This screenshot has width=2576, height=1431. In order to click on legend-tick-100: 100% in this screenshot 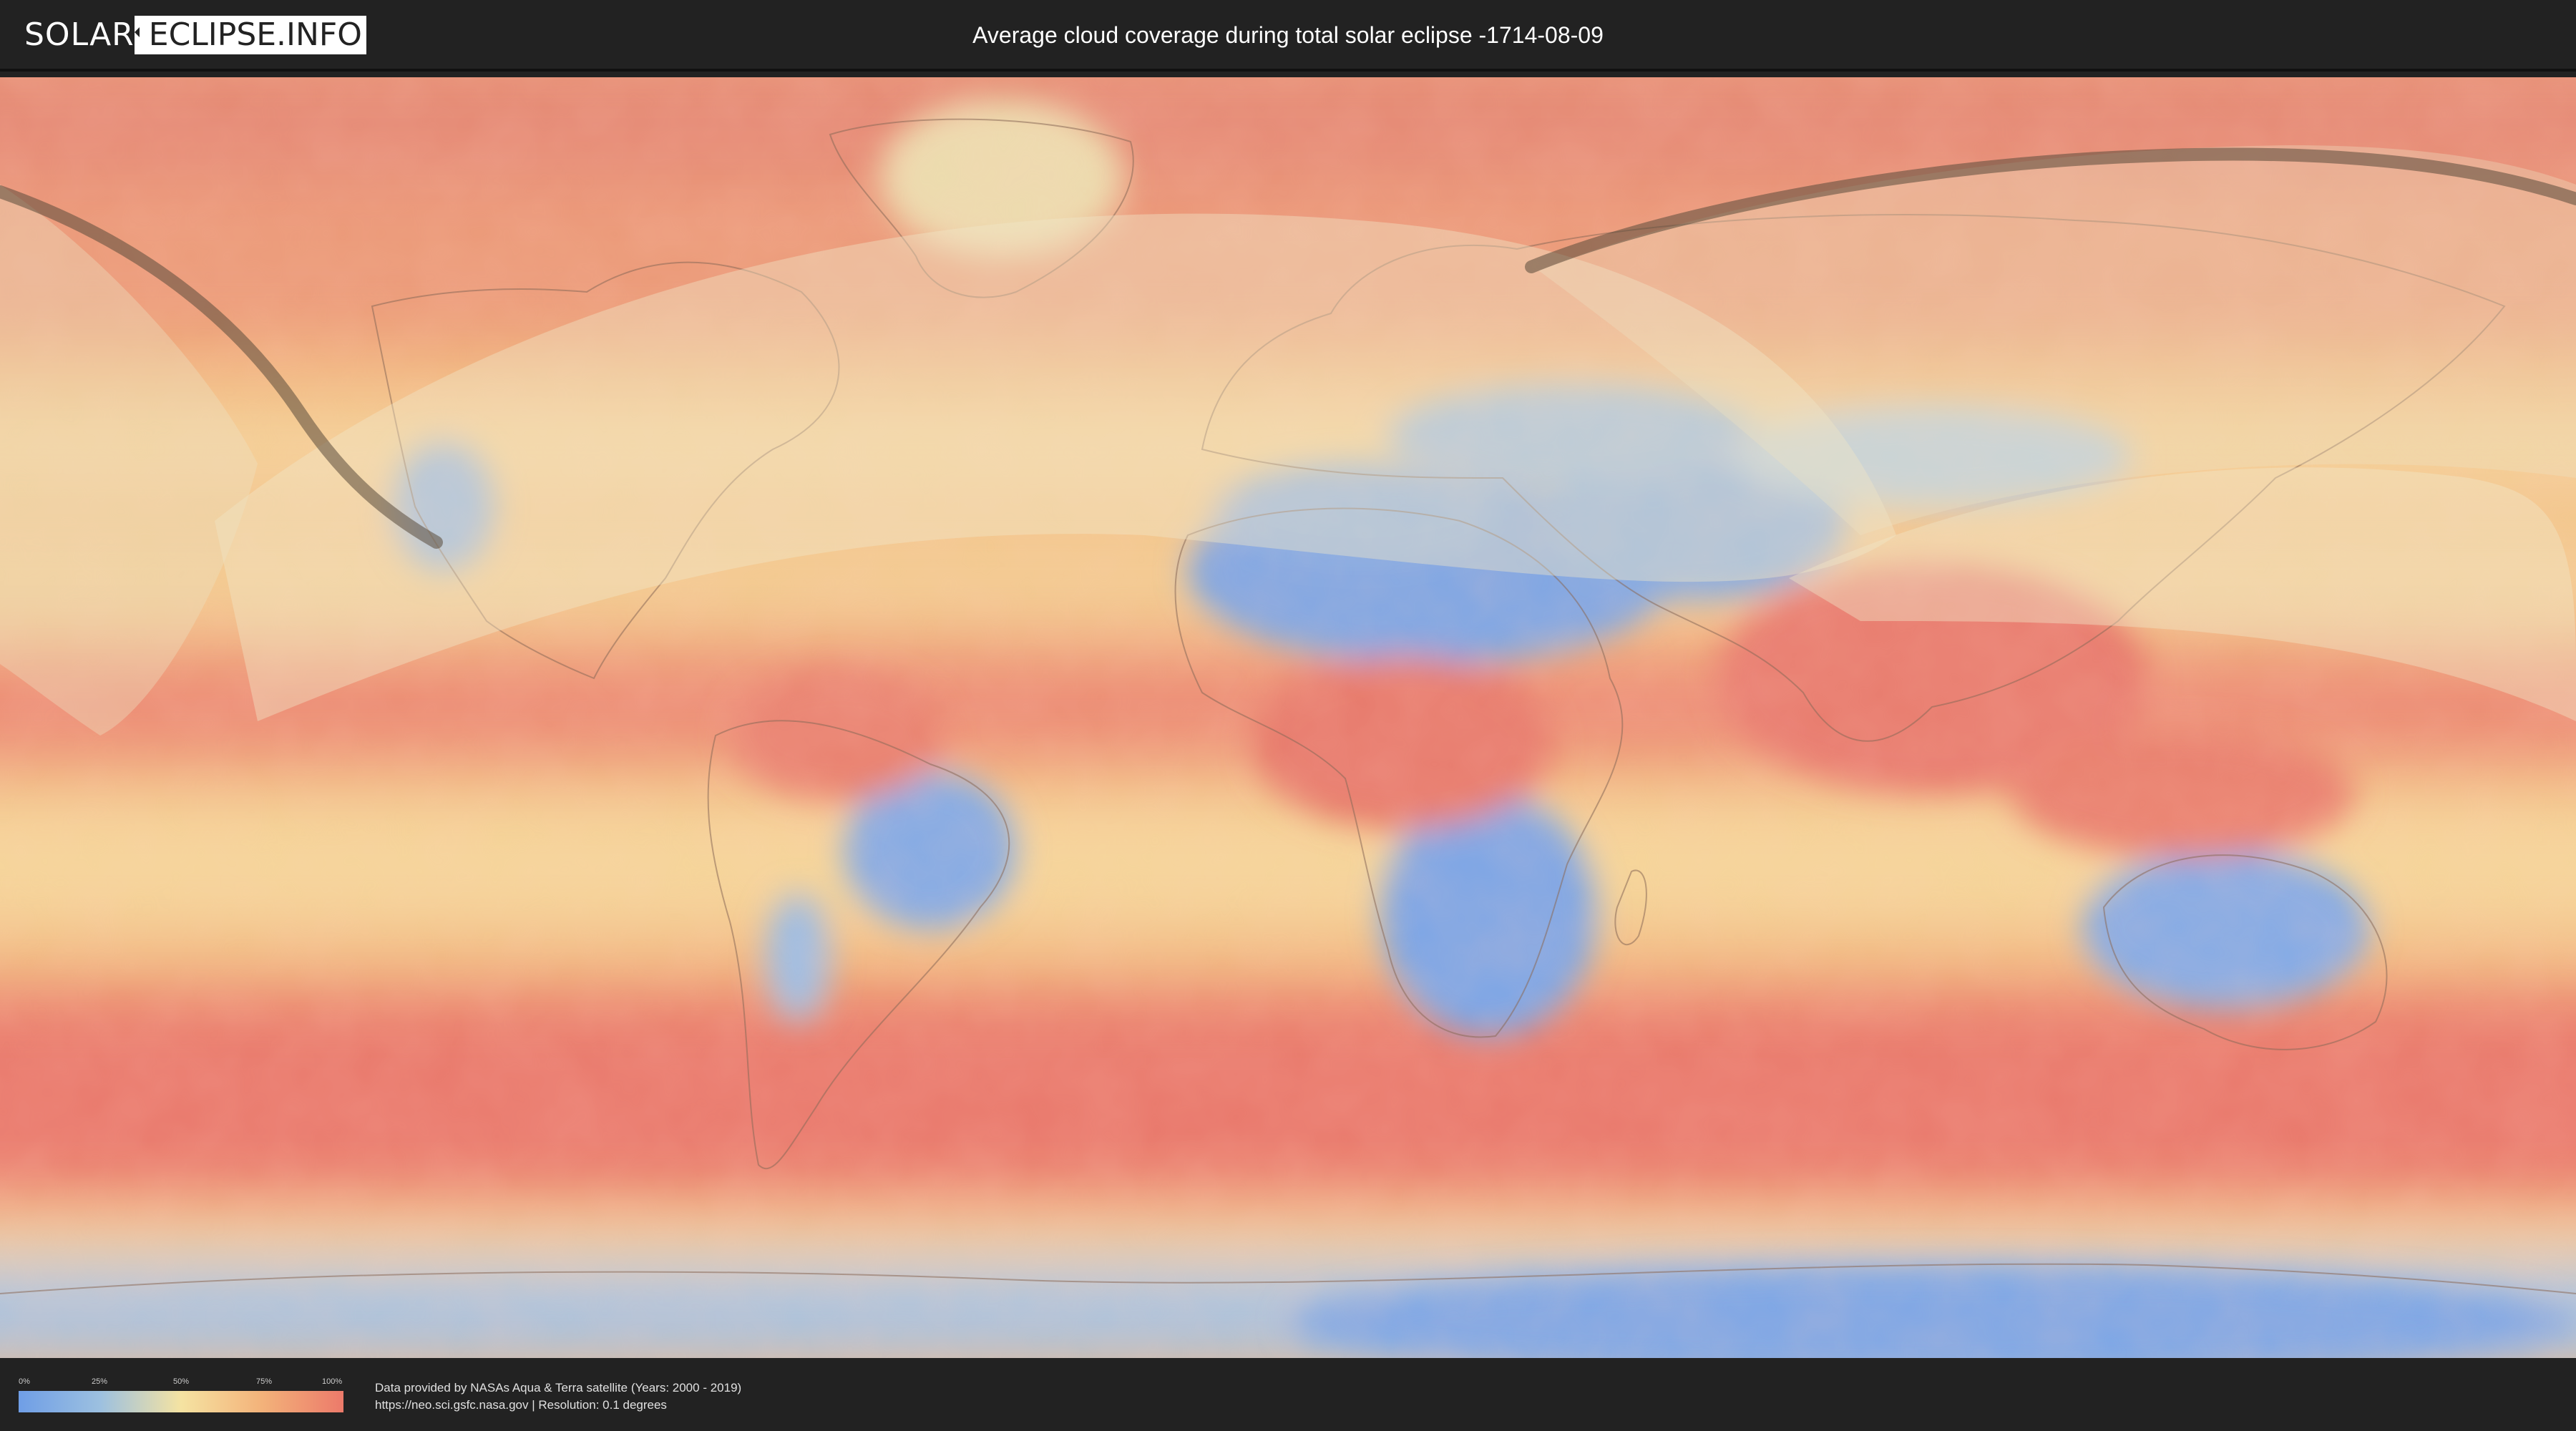, I will do `click(332, 1382)`.